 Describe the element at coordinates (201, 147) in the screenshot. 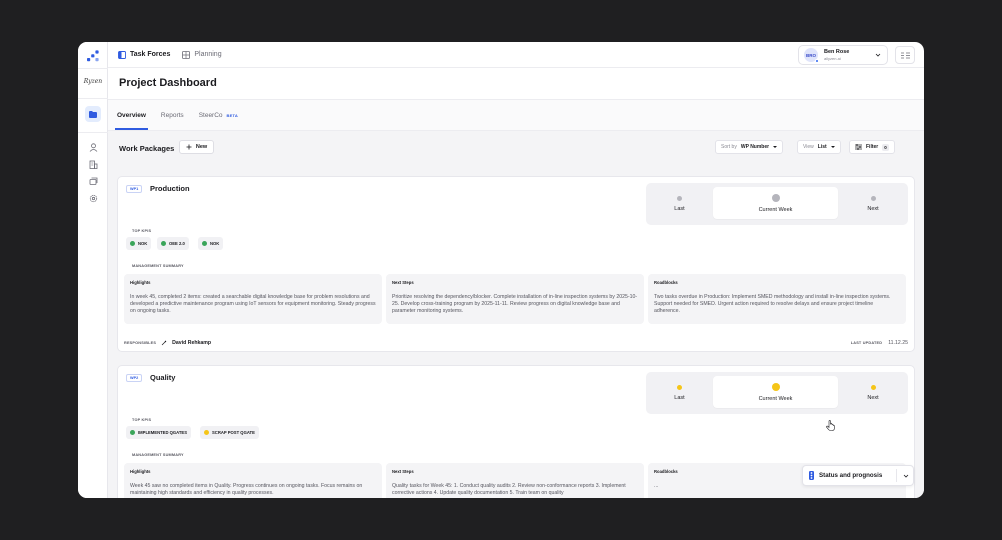

I see `new-label: New` at that location.